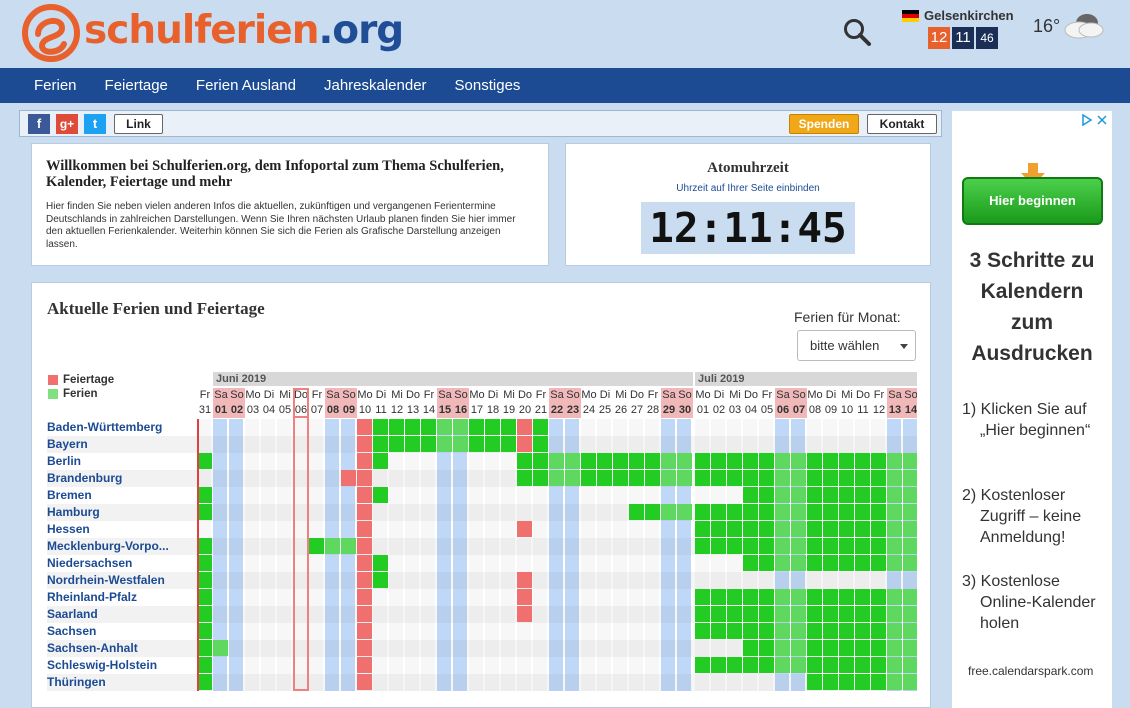 The height and width of the screenshot is (708, 1130). What do you see at coordinates (857, 32) in the screenshot?
I see `search-icon` at bounding box center [857, 32].